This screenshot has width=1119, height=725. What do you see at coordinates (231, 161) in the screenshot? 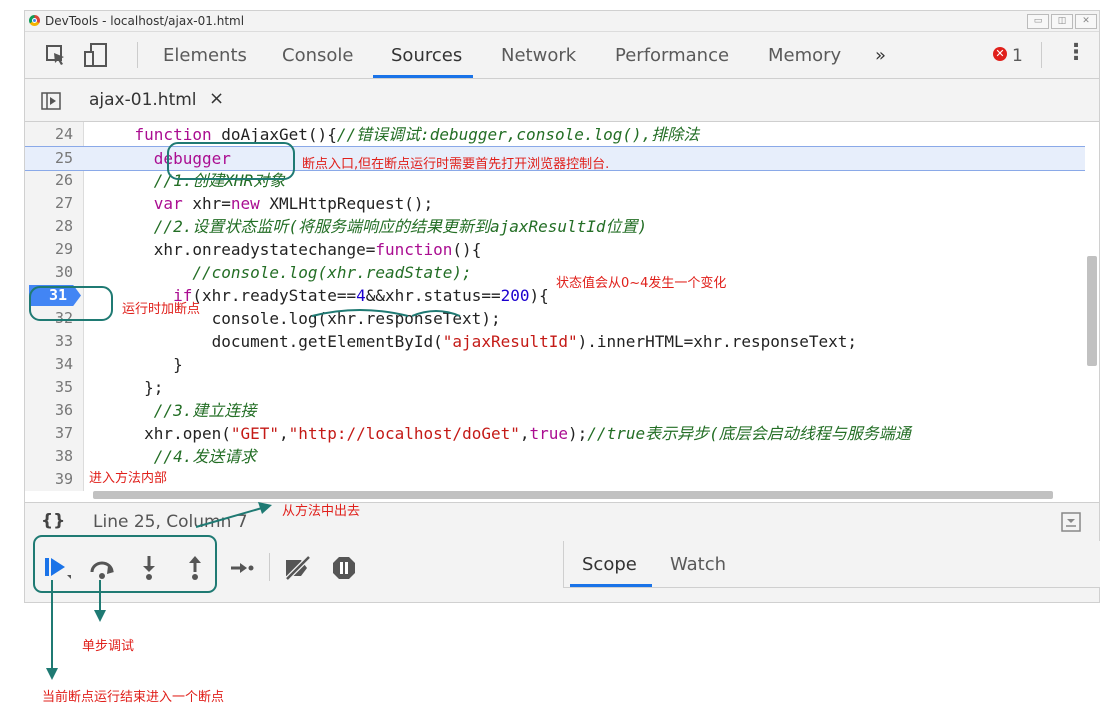
I see `debugger-callout-box` at bounding box center [231, 161].